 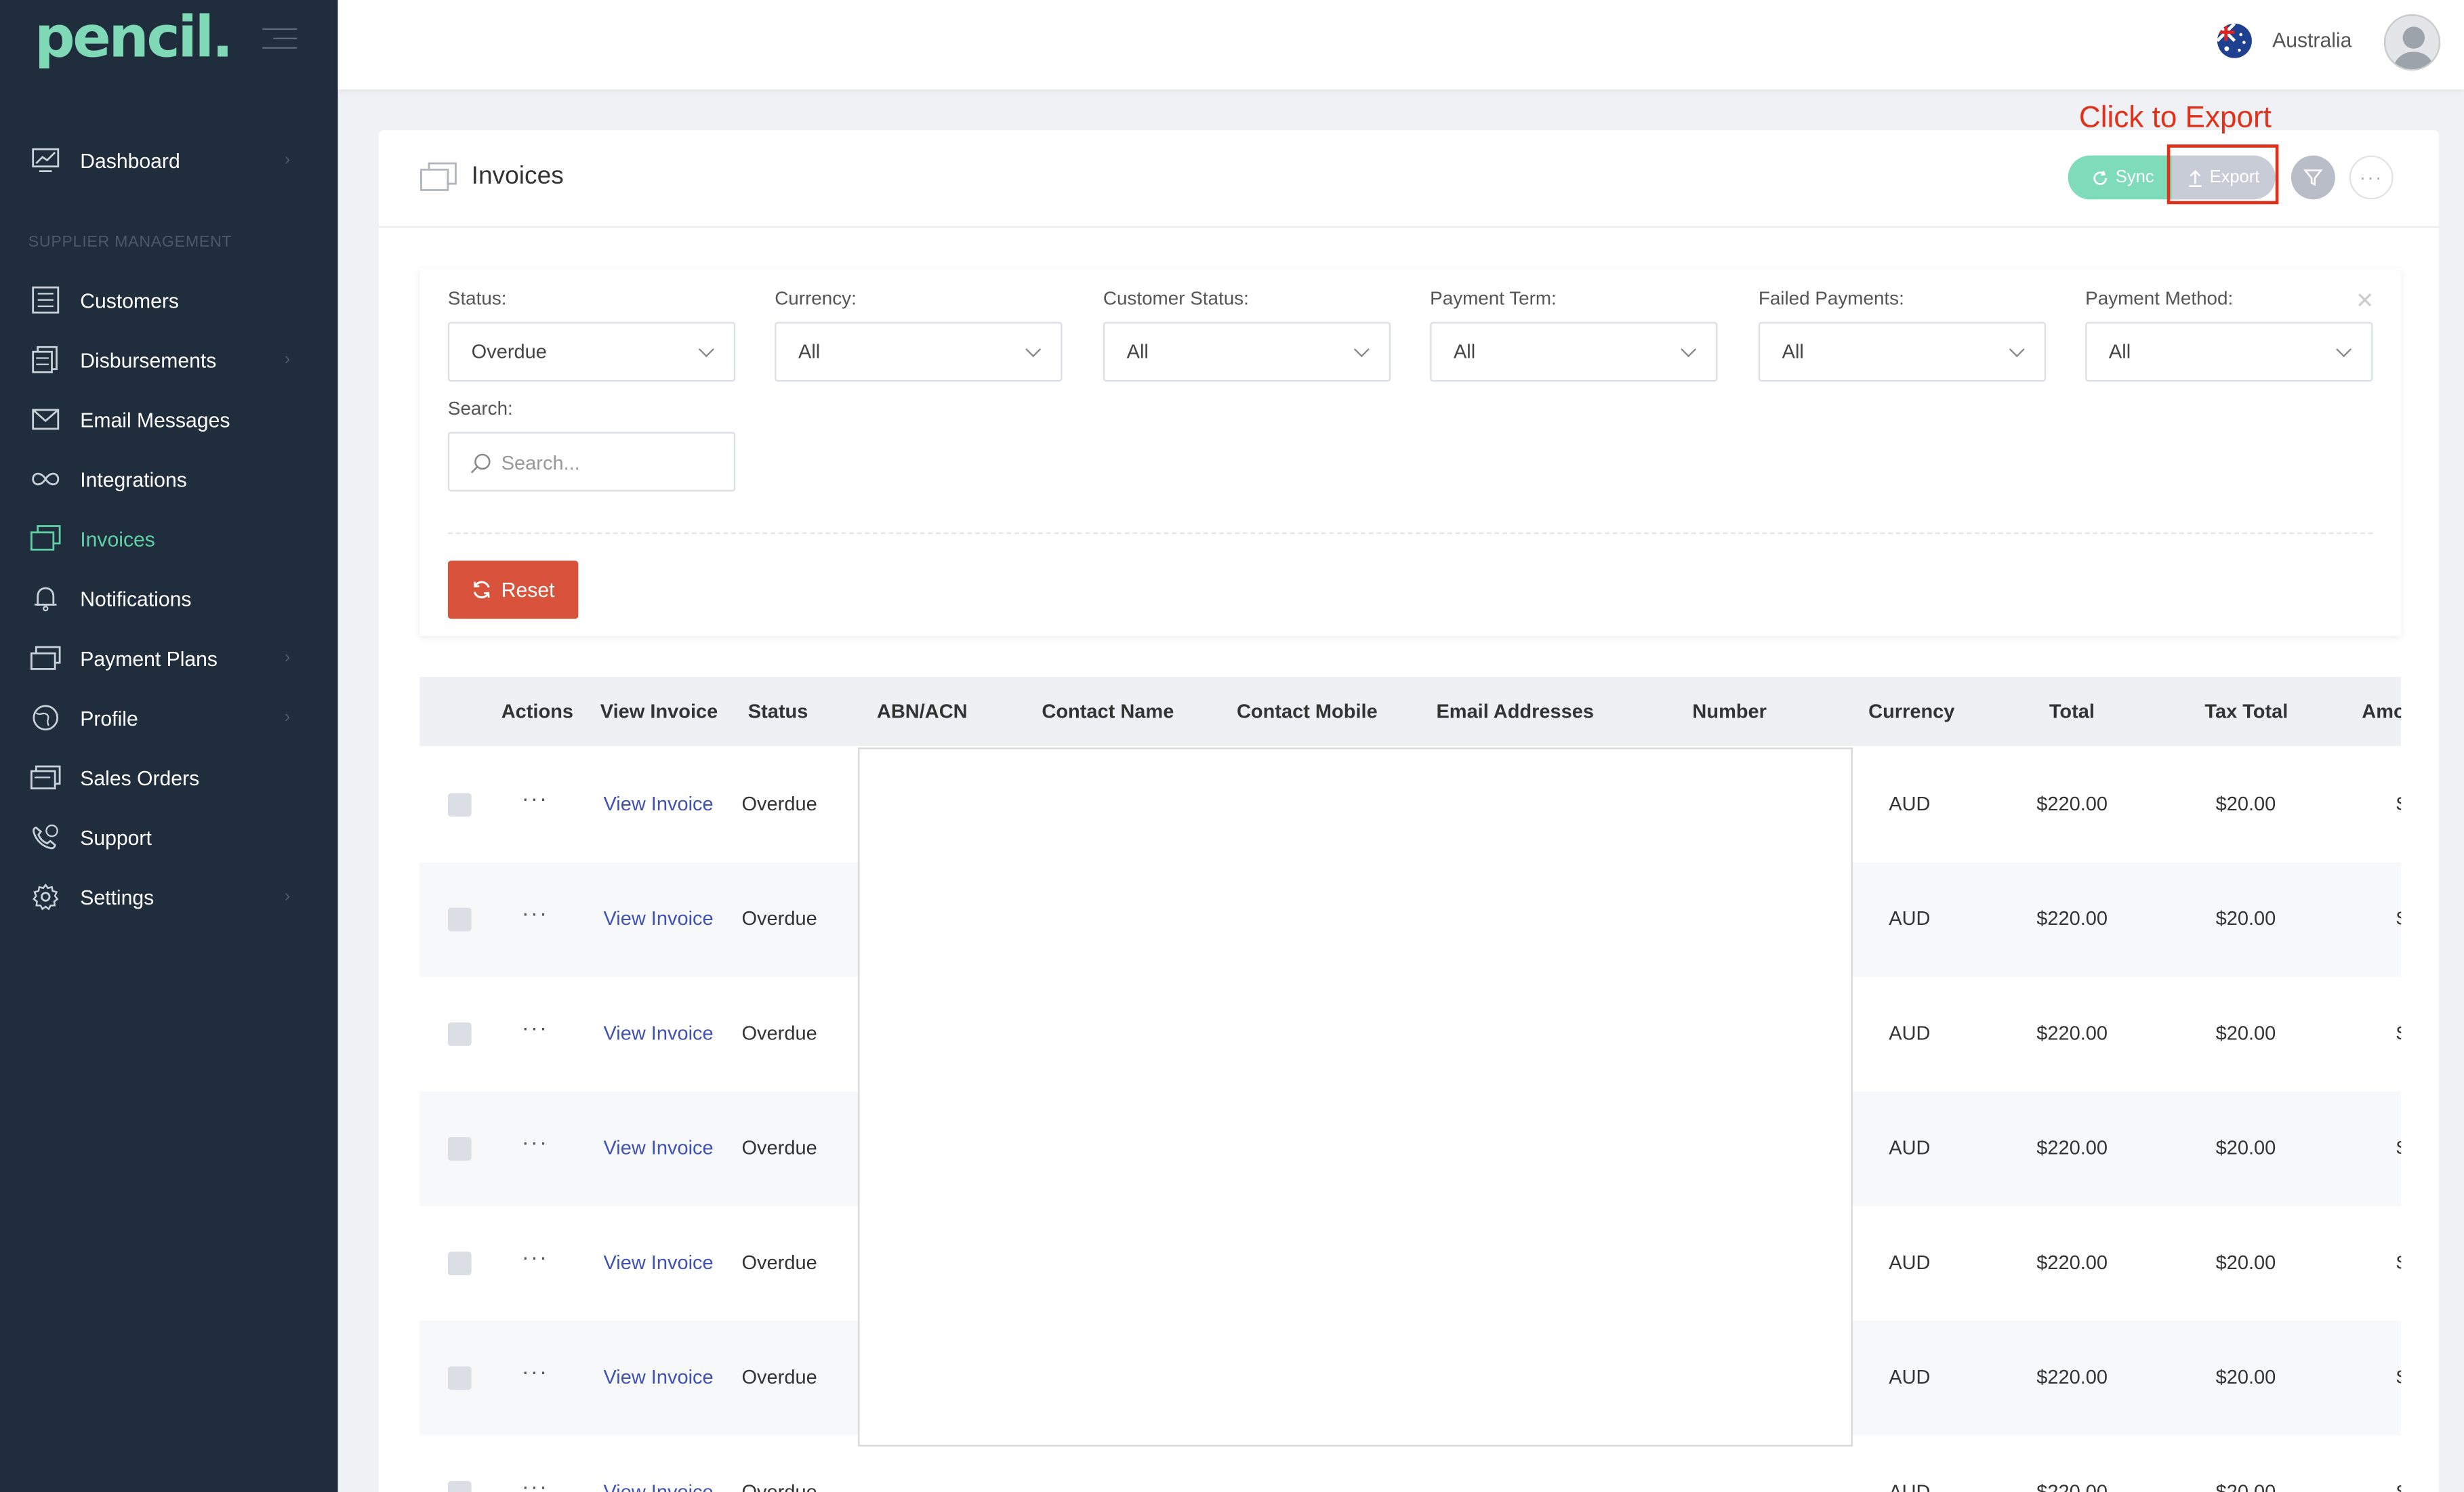 I want to click on sync-icon, so click(x=2100, y=176).